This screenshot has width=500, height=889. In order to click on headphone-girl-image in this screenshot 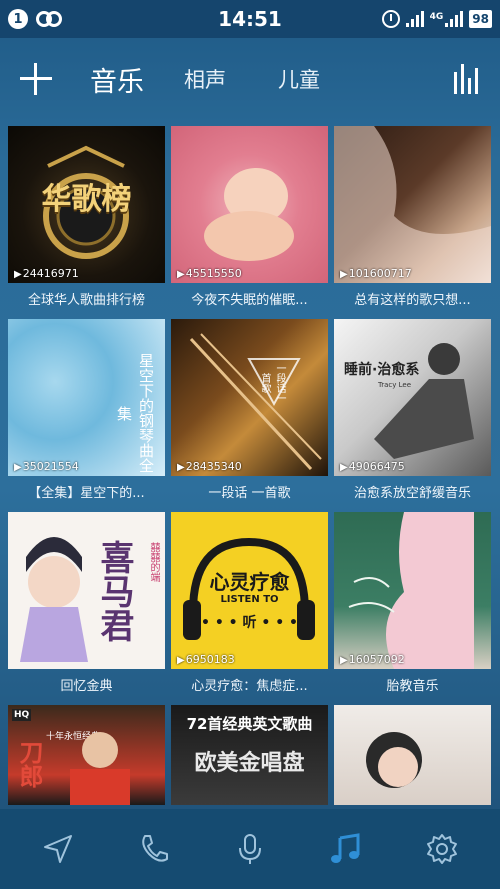, I will do `click(394, 760)`.